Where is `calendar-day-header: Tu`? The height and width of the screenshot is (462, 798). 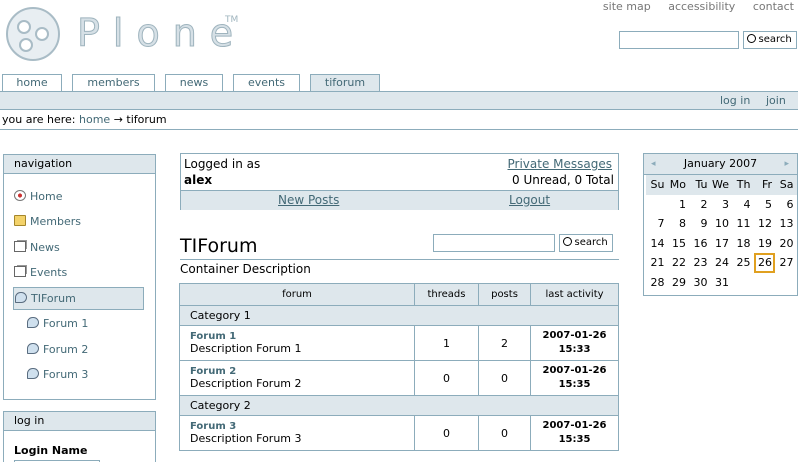
calendar-day-header: Tu is located at coordinates (700, 185).